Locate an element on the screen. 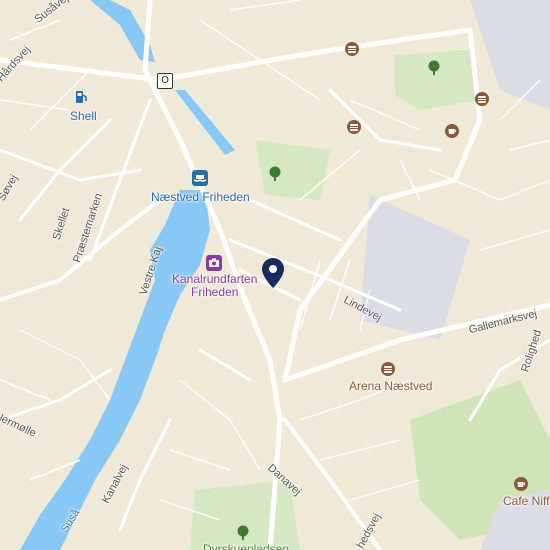  poi-label-line: Friheden is located at coordinates (215, 292).